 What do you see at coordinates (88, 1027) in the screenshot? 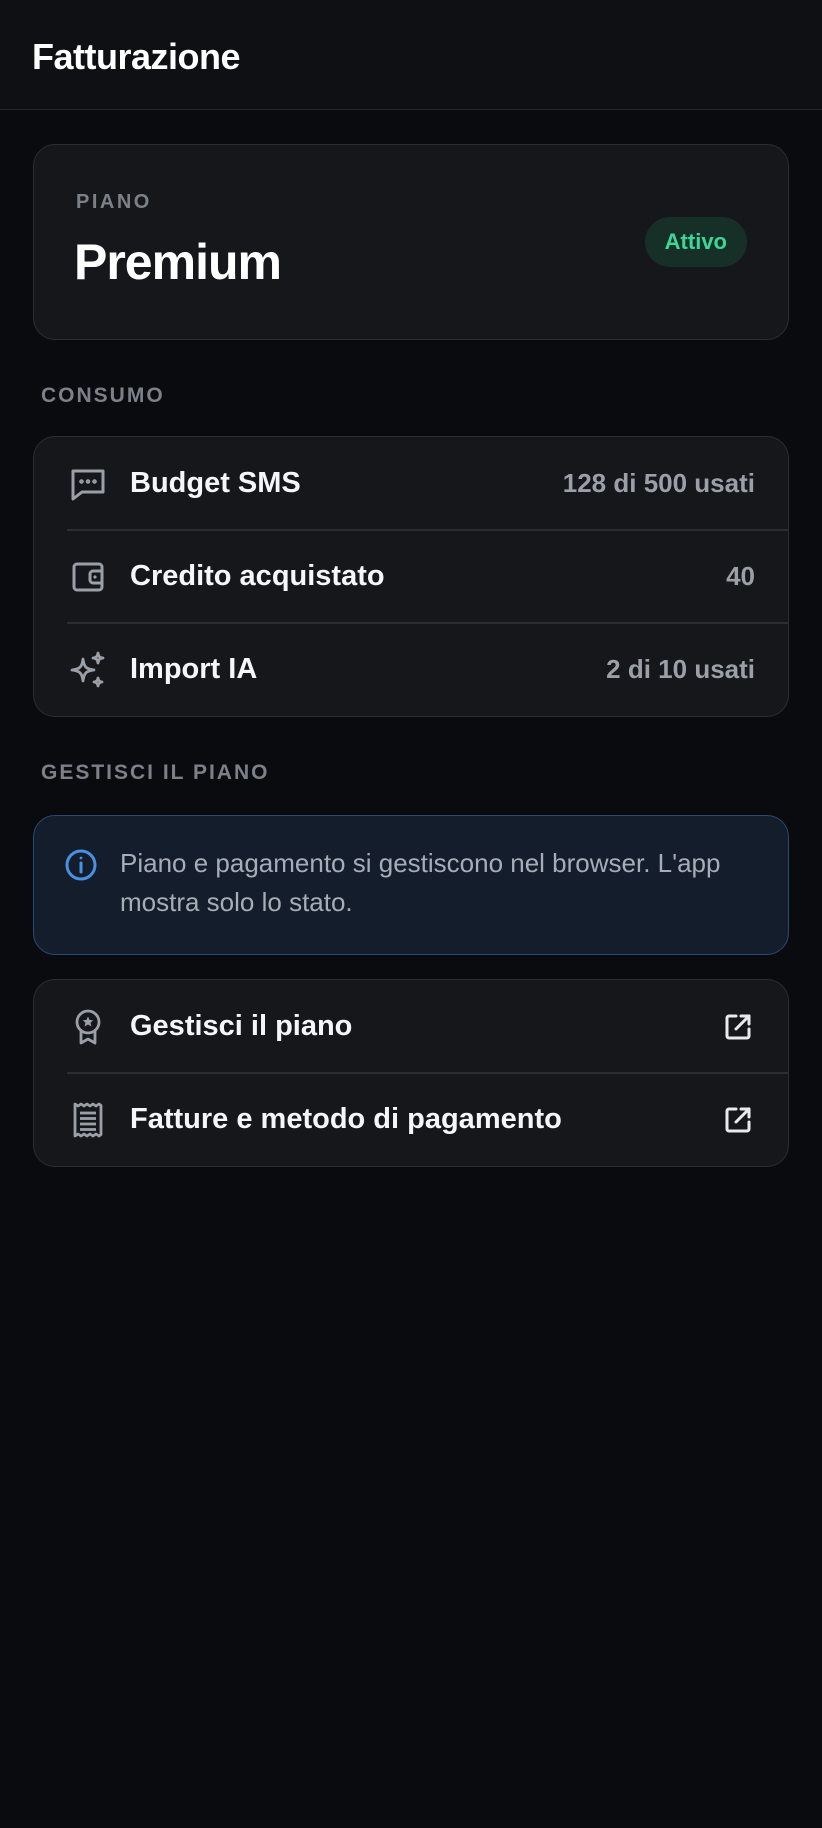
I see `award-icon` at bounding box center [88, 1027].